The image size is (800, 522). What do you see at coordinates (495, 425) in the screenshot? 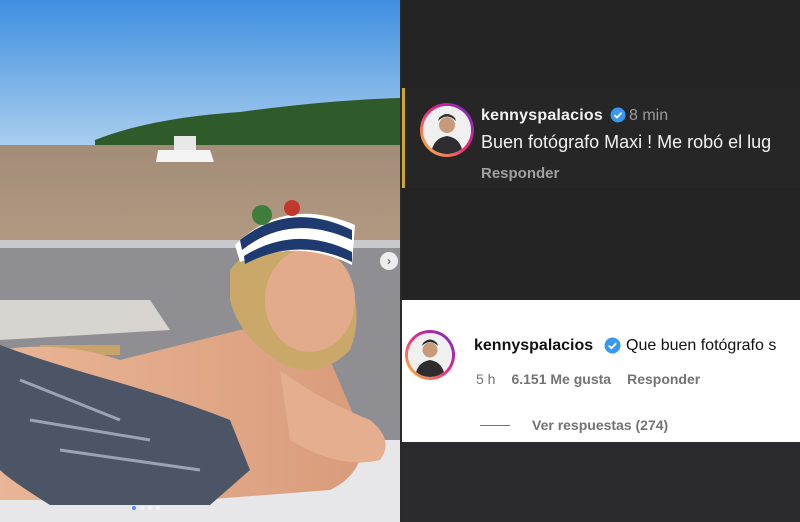
I see `replies-divider` at bounding box center [495, 425].